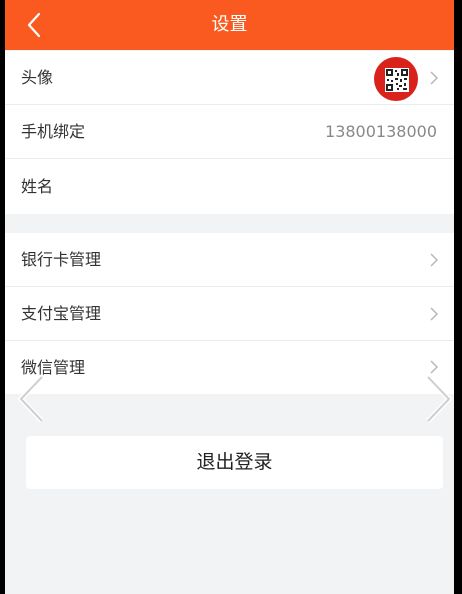  I want to click on qr-code-icon, so click(397, 80).